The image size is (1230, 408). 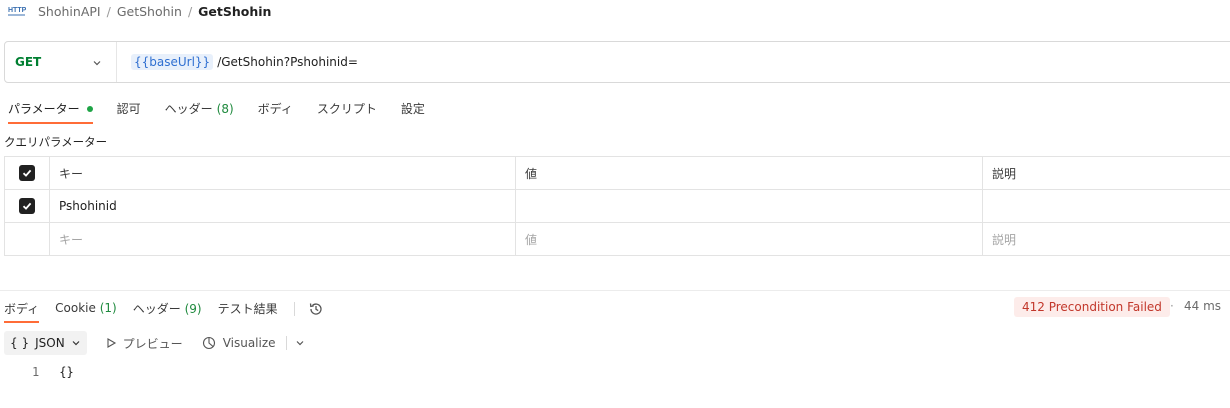 What do you see at coordinates (1106, 206) in the screenshot?
I see `param-description-cell` at bounding box center [1106, 206].